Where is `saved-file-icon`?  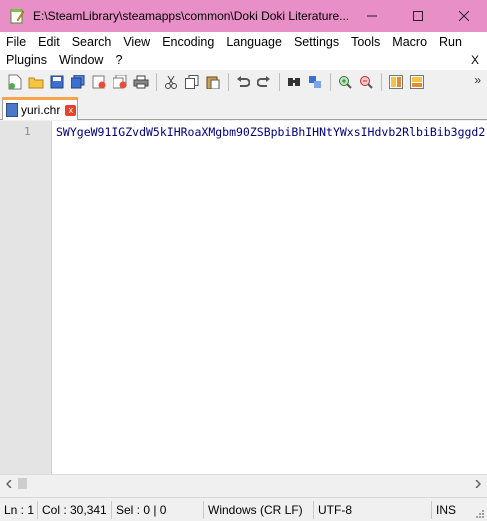 saved-file-icon is located at coordinates (12, 110).